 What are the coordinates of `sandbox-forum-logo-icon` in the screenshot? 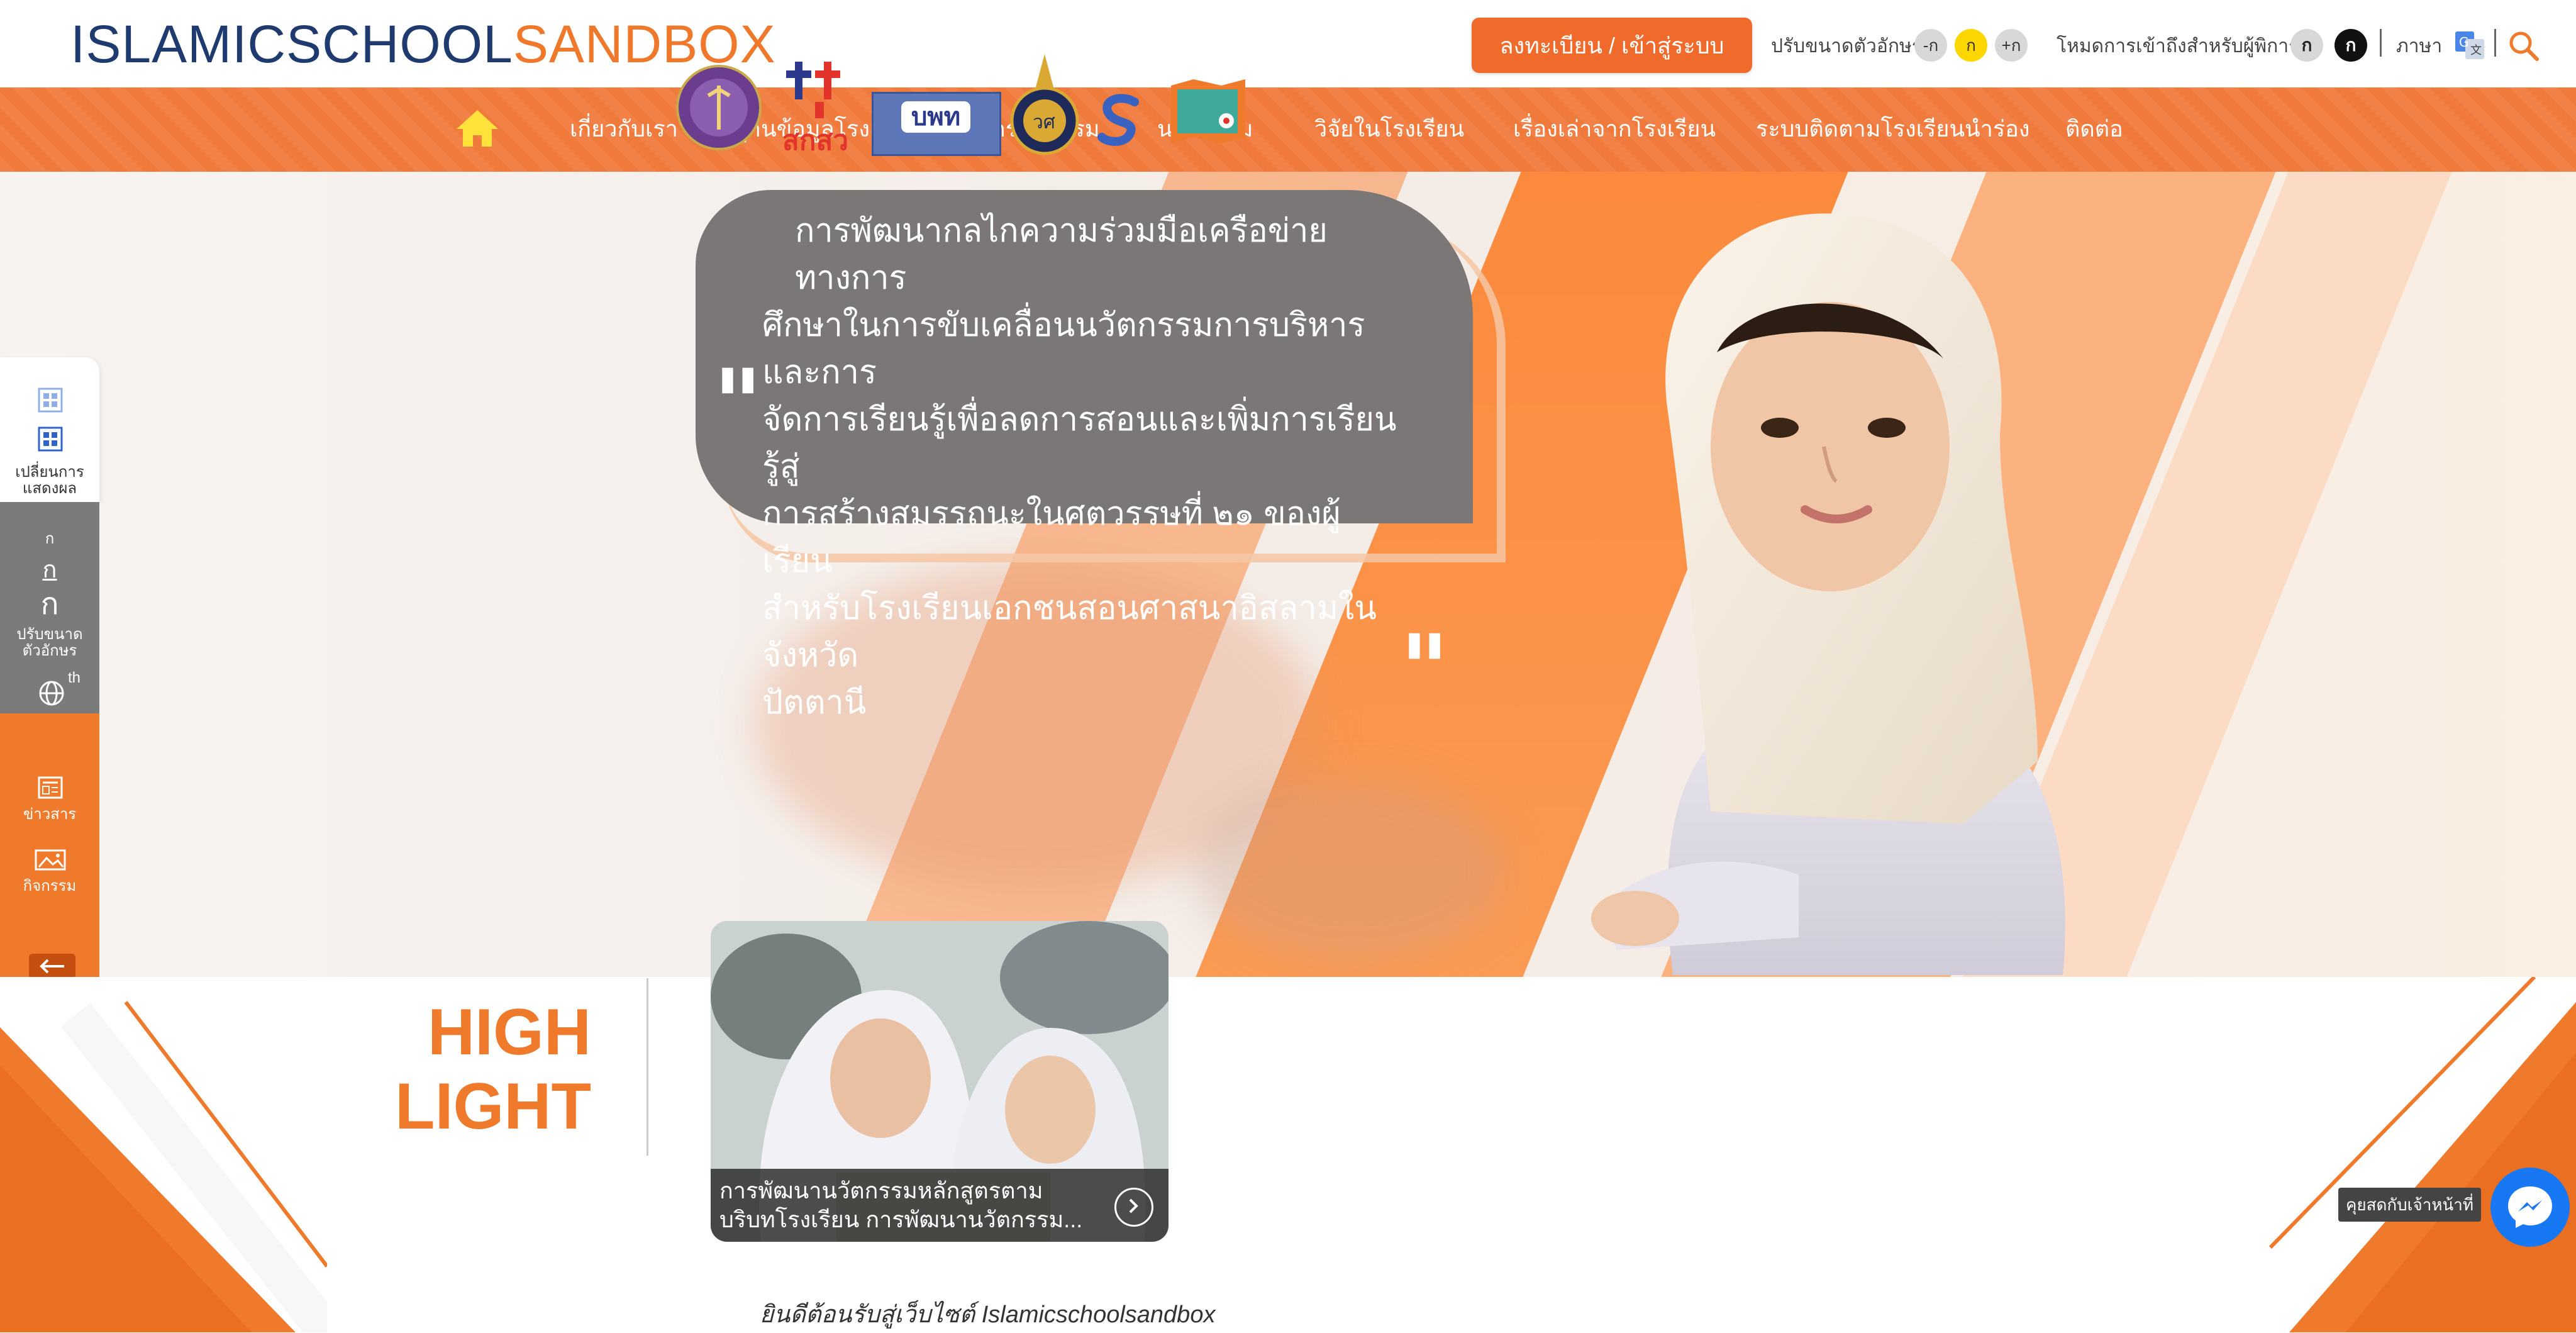 It's located at (1118, 120).